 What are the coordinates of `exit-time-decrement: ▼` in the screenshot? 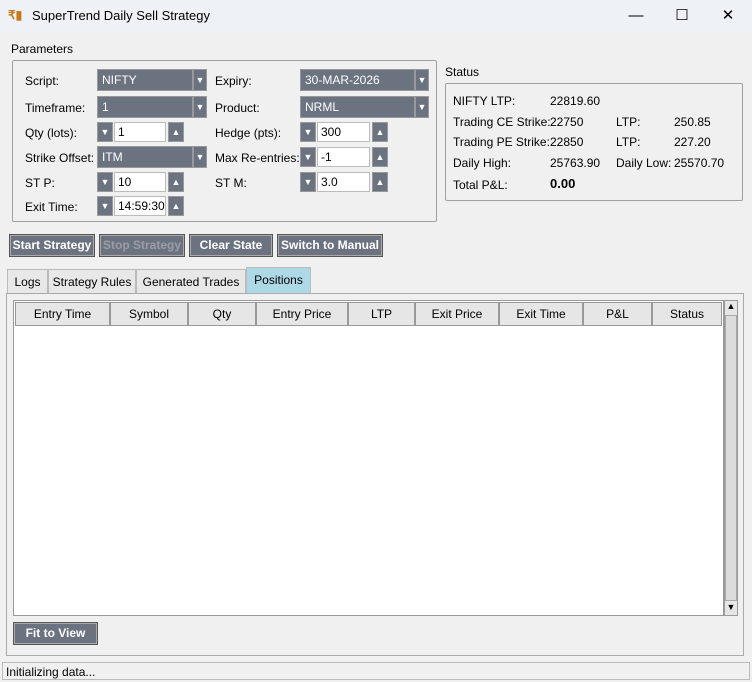 It's located at (105, 206).